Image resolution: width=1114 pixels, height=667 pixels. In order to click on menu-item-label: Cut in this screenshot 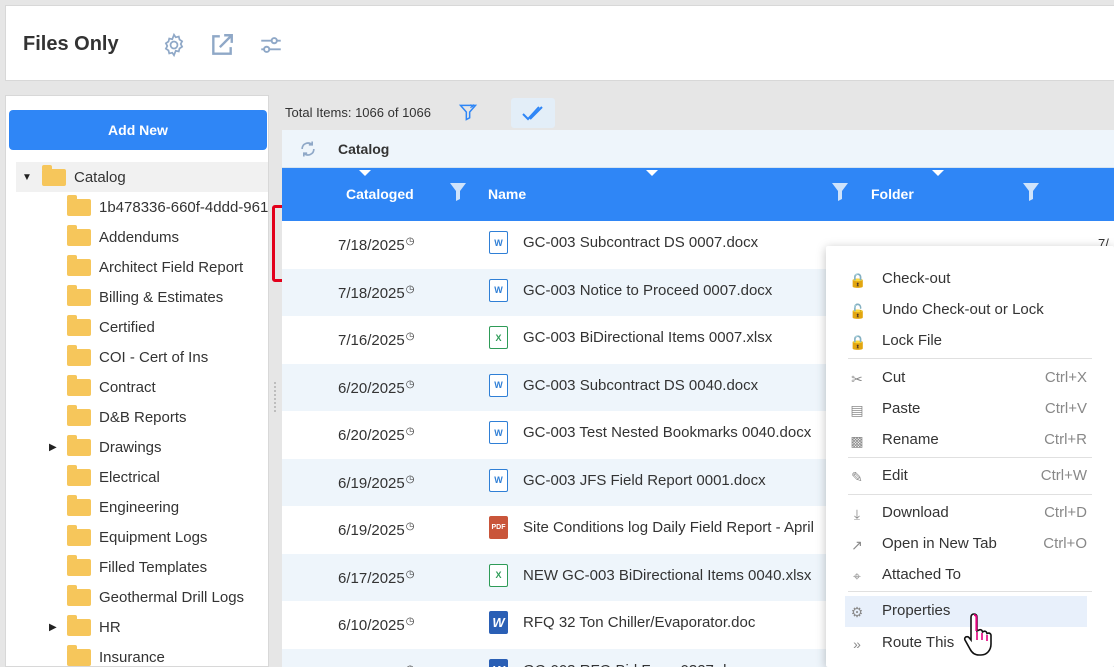, I will do `click(894, 377)`.